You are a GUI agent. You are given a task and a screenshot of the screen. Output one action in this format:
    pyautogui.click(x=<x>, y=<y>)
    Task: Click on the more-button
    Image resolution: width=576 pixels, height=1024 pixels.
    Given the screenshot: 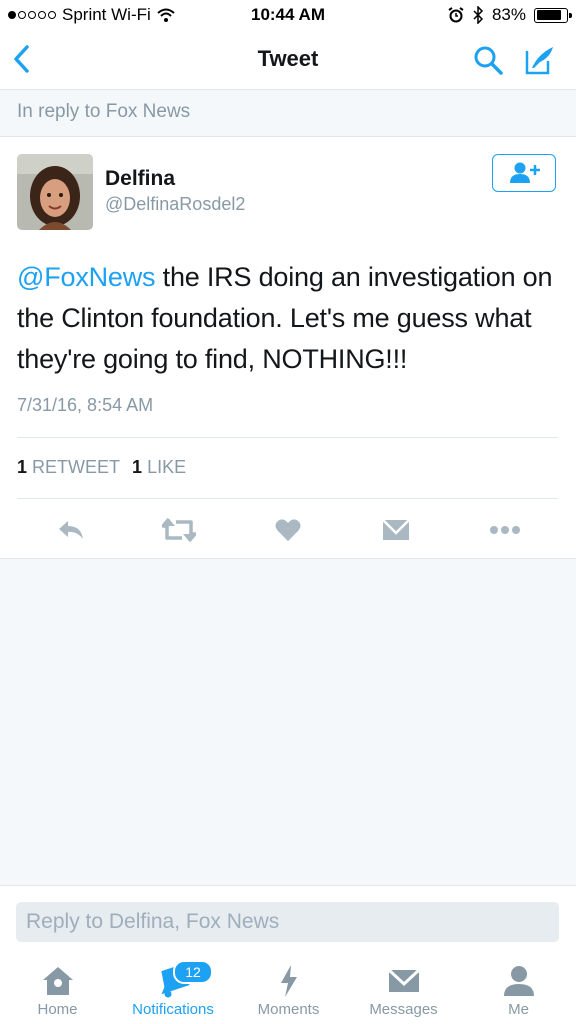 What is the action you would take?
    pyautogui.click(x=505, y=530)
    